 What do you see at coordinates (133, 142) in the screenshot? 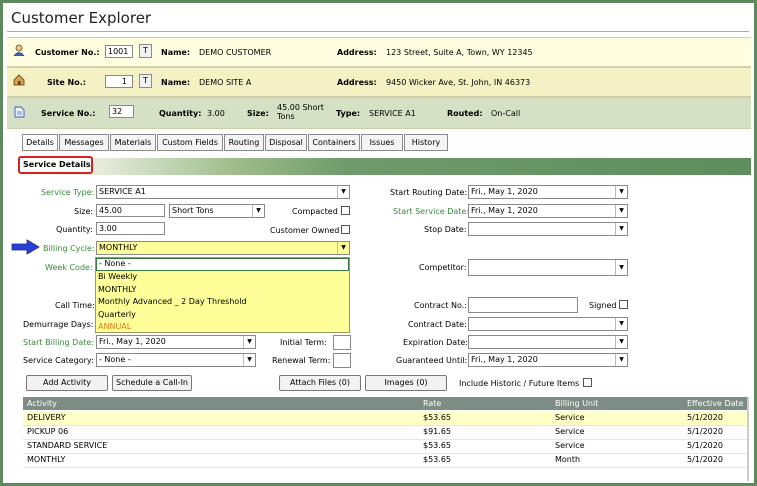
I see `tab-materials: Materials` at bounding box center [133, 142].